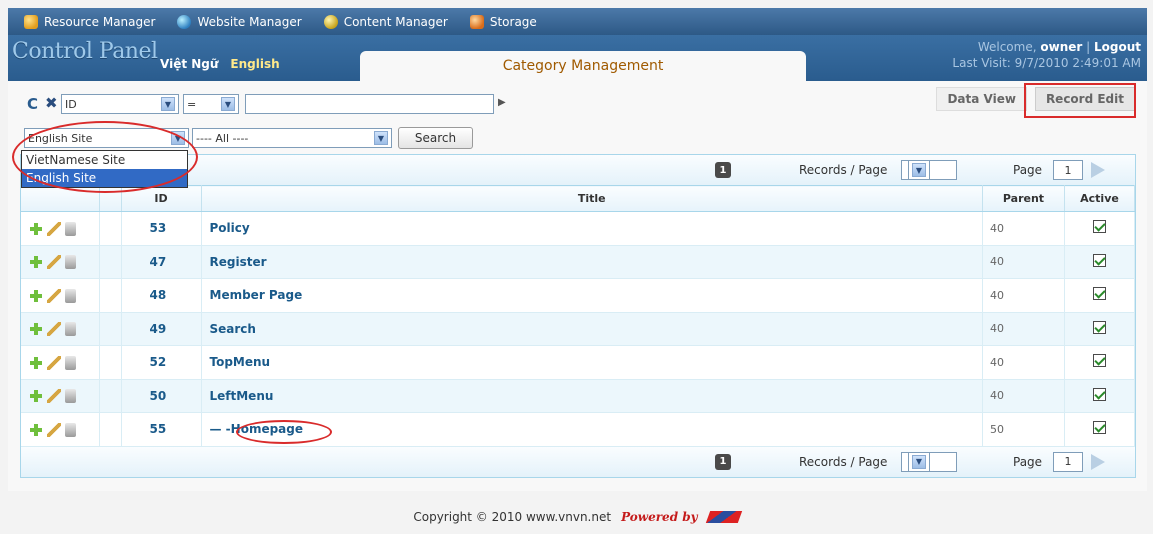 Image resolution: width=1153 pixels, height=534 pixels. I want to click on nav-label: Storage, so click(513, 21).